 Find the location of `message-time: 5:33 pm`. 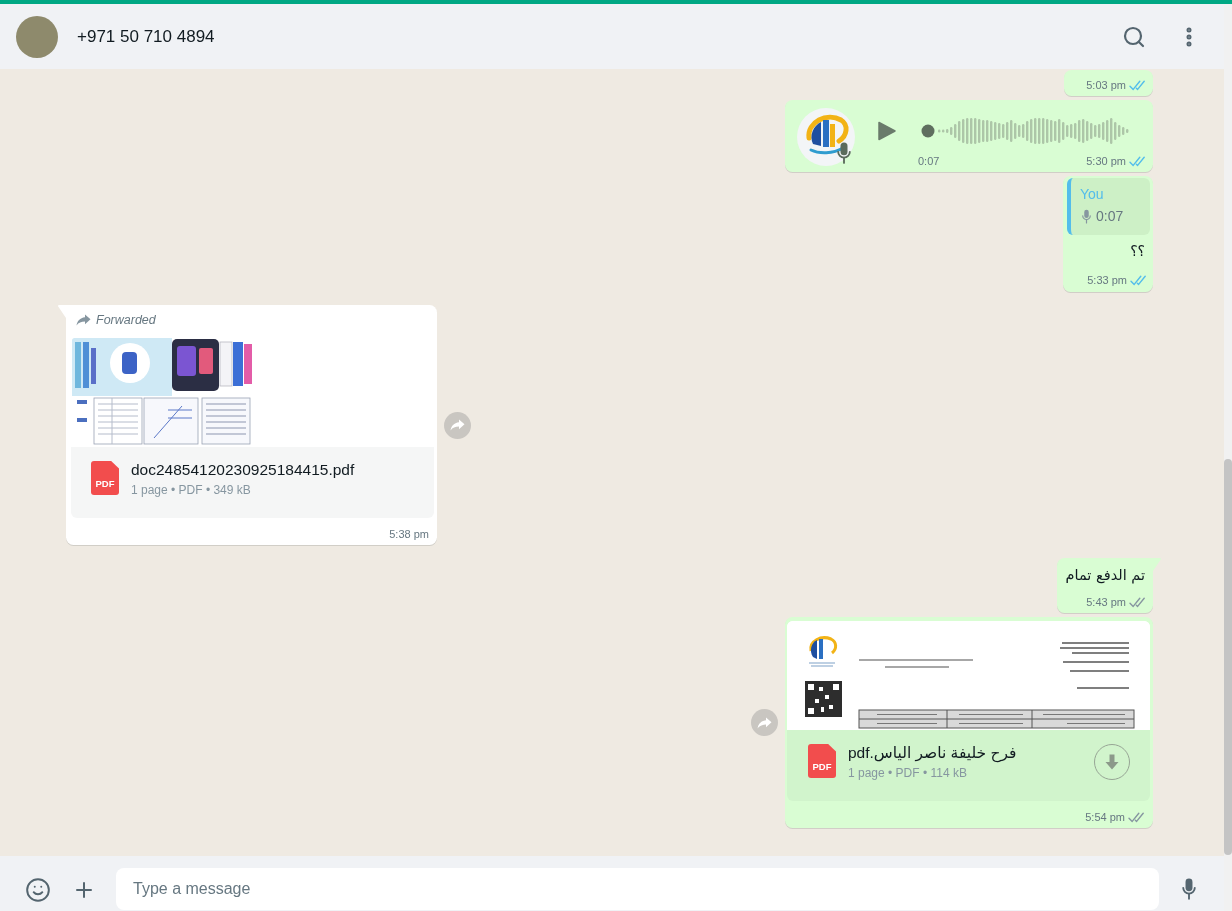

message-time: 5:33 pm is located at coordinates (1107, 280).